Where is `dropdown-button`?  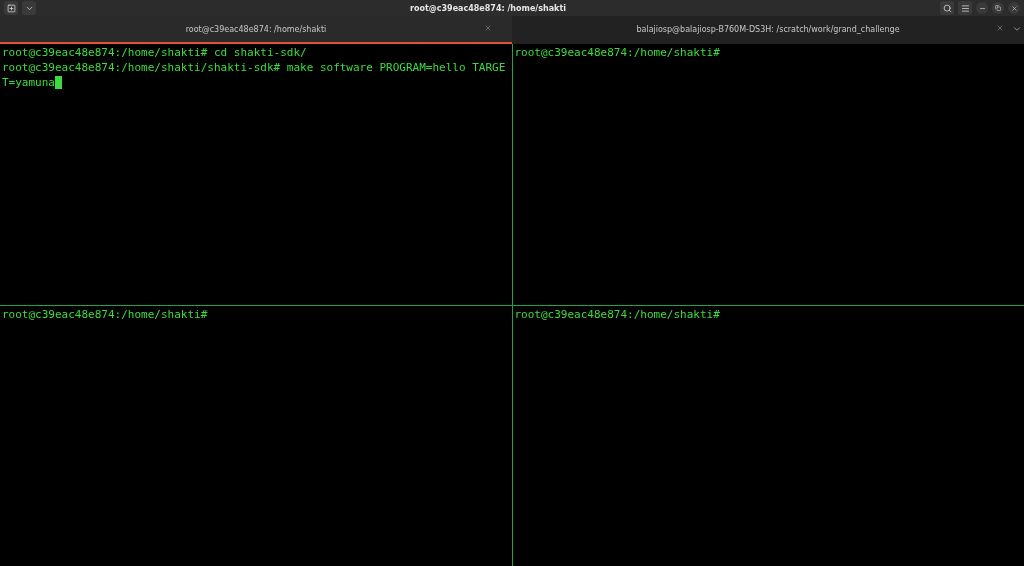 dropdown-button is located at coordinates (29, 8).